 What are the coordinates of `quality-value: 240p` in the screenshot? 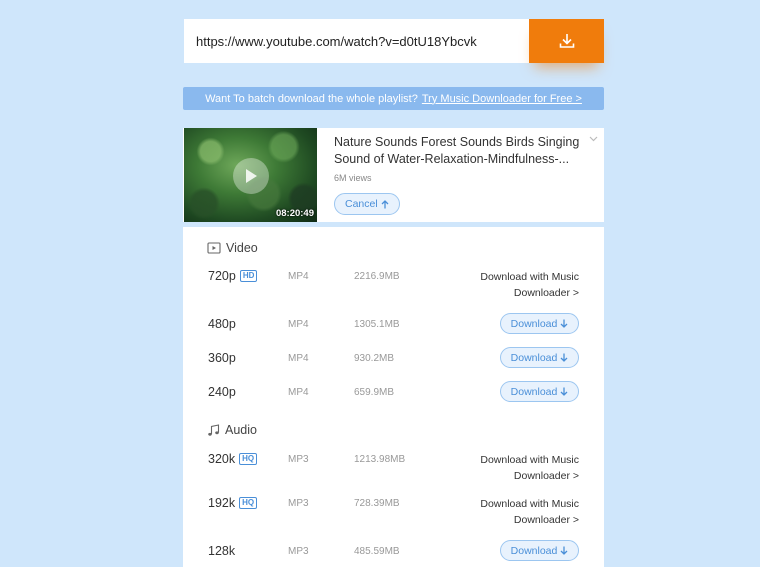 It's located at (222, 392).